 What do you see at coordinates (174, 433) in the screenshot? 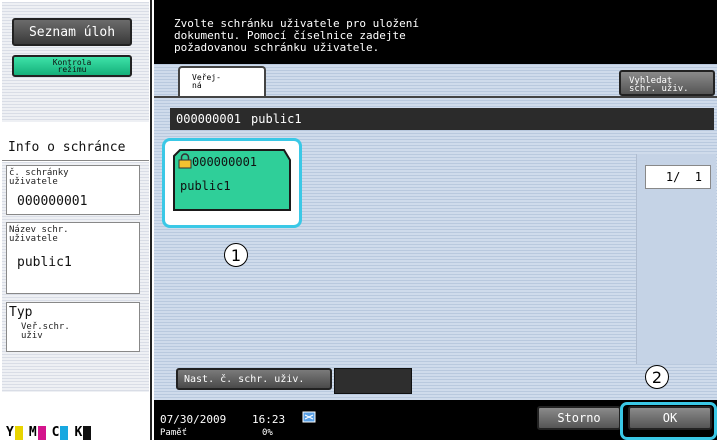
I see `memory-label: Paměť` at bounding box center [174, 433].